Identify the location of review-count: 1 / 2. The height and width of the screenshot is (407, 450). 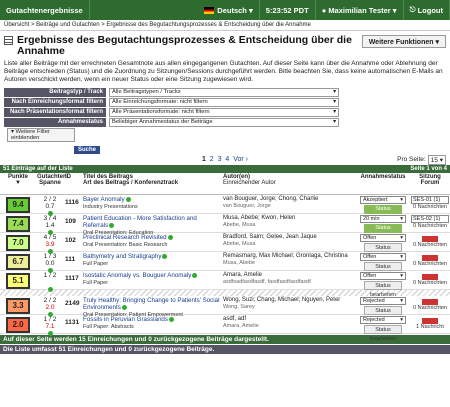
(50, 275).